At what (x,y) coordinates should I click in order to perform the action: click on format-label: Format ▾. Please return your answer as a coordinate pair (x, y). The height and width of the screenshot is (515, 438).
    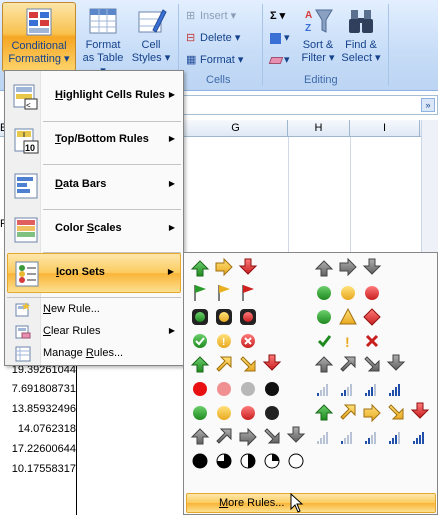
    Looking at the image, I should click on (222, 60).